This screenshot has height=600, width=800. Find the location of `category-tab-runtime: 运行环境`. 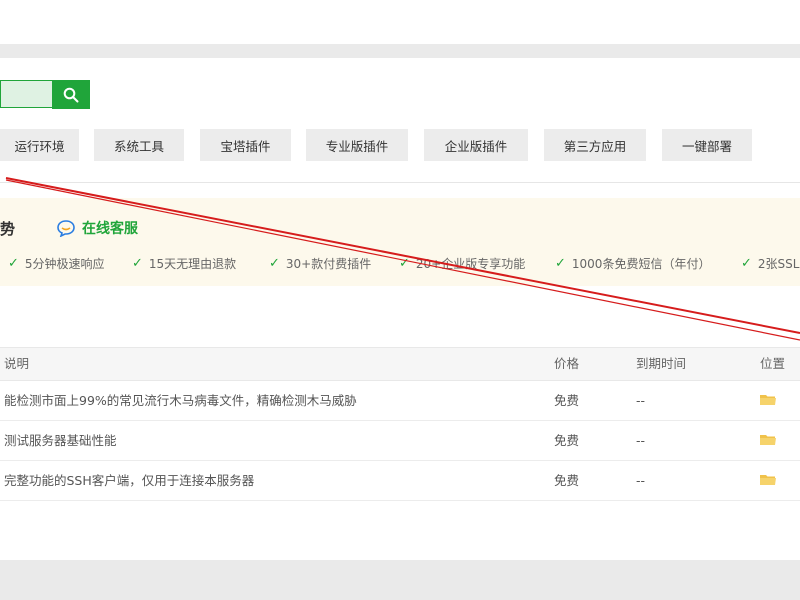

category-tab-runtime: 运行环境 is located at coordinates (39, 145).